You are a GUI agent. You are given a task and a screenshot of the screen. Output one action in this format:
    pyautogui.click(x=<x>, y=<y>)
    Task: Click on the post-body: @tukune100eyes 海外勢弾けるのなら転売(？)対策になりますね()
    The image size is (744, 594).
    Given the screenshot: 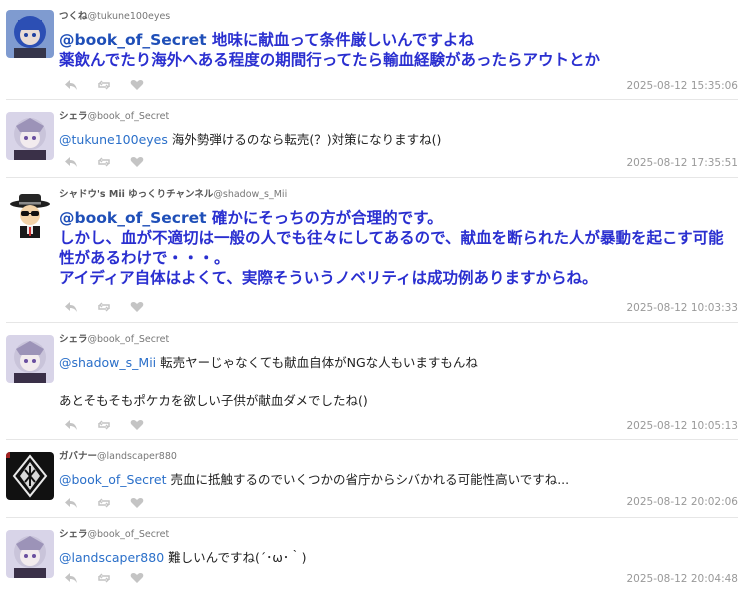 What is the action you would take?
    pyautogui.click(x=397, y=139)
    